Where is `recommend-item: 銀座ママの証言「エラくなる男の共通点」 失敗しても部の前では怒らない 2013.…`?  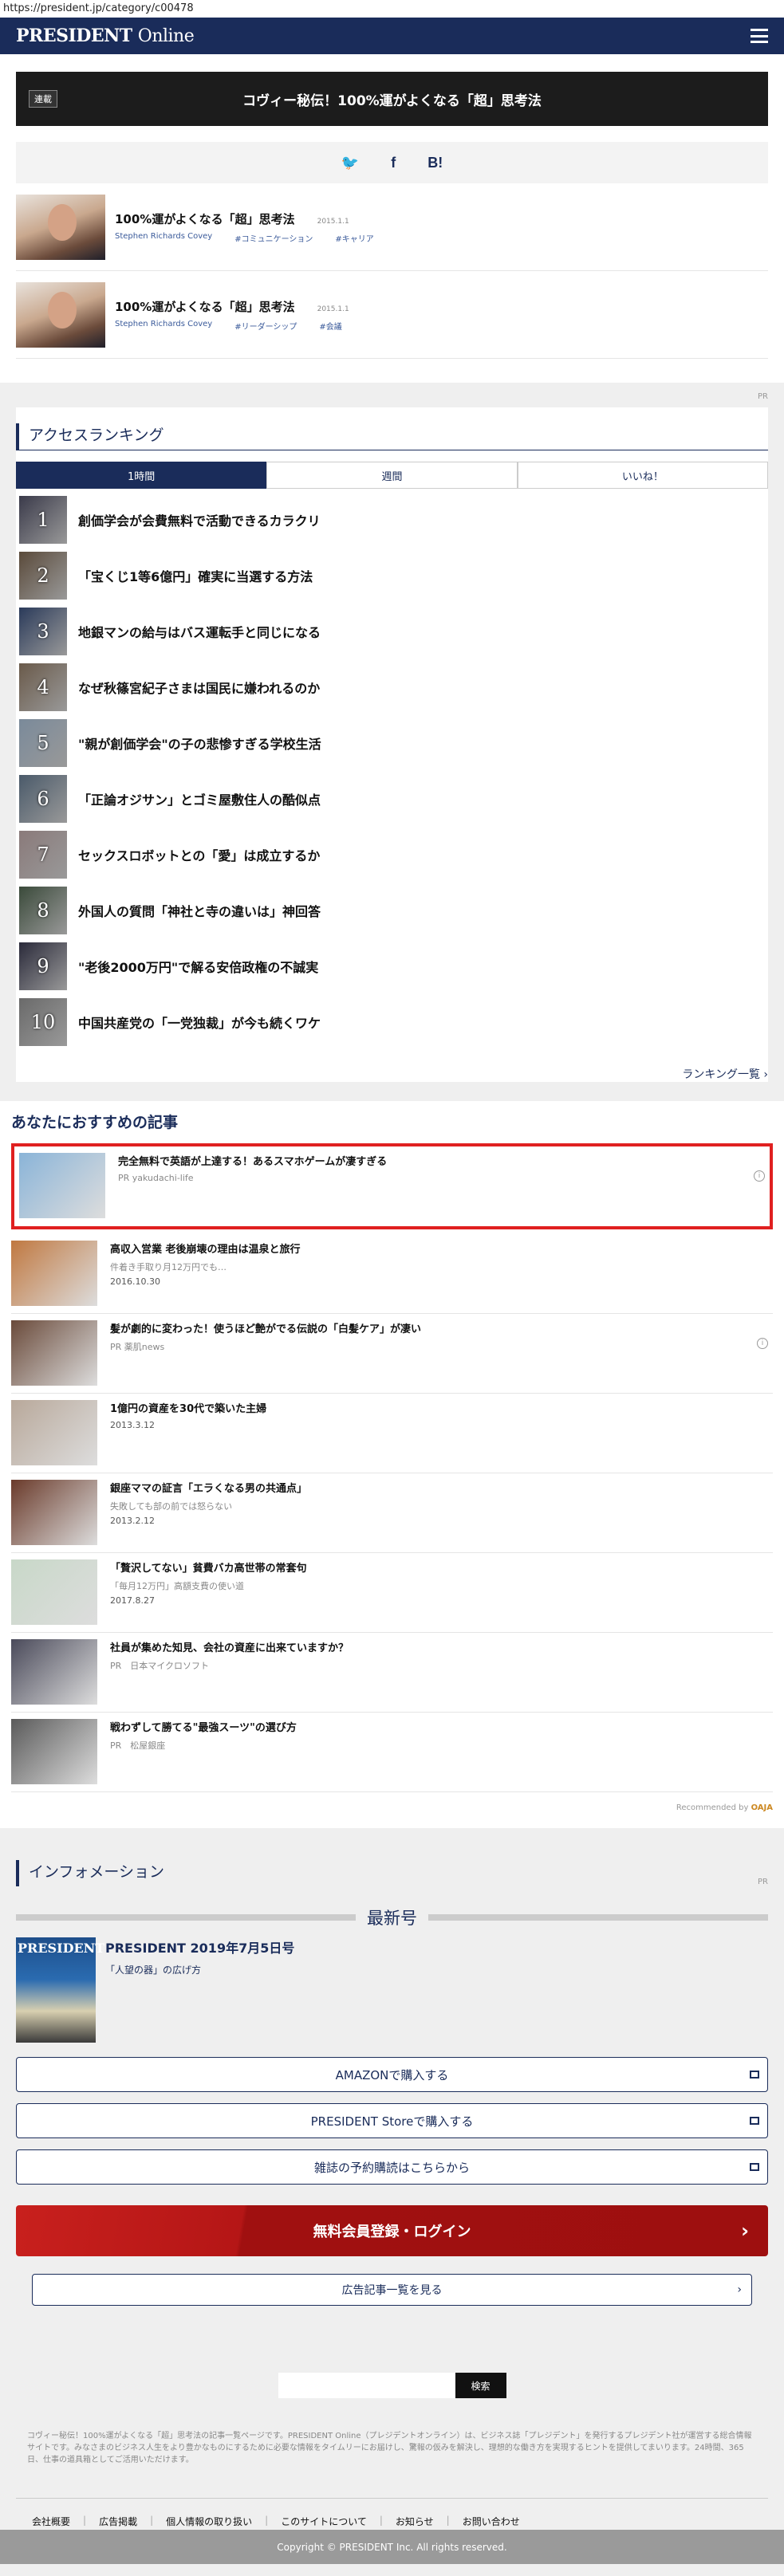 recommend-item: 銀座ママの証言「エラくなる男の共通点」 失敗しても部の前では怒らない 2013.… is located at coordinates (392, 1513).